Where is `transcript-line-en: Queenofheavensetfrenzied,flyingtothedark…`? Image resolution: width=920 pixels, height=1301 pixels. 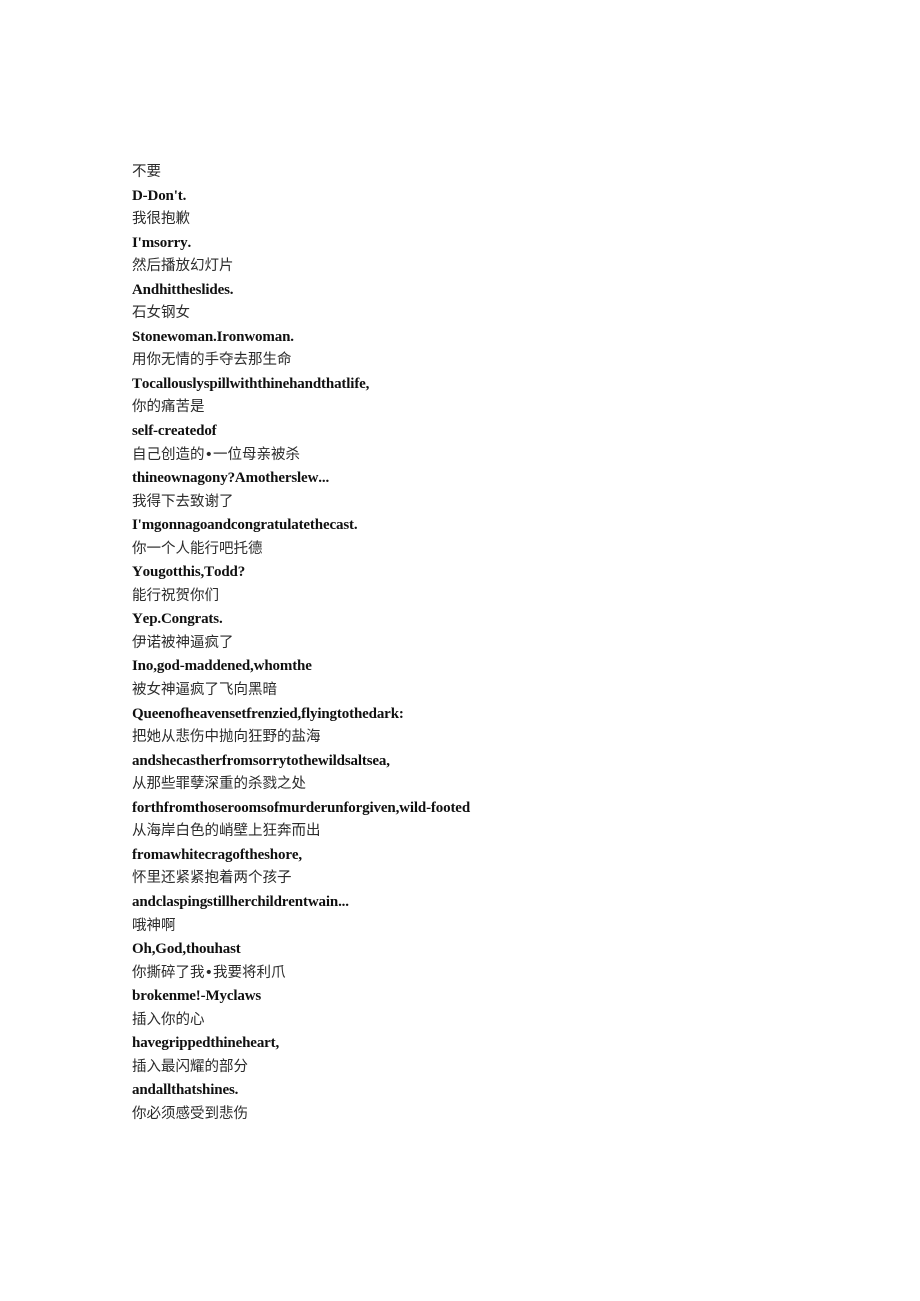
transcript-line-en: Queenofheavensetfrenzied,flyingtothedark… is located at coordinates (268, 713).